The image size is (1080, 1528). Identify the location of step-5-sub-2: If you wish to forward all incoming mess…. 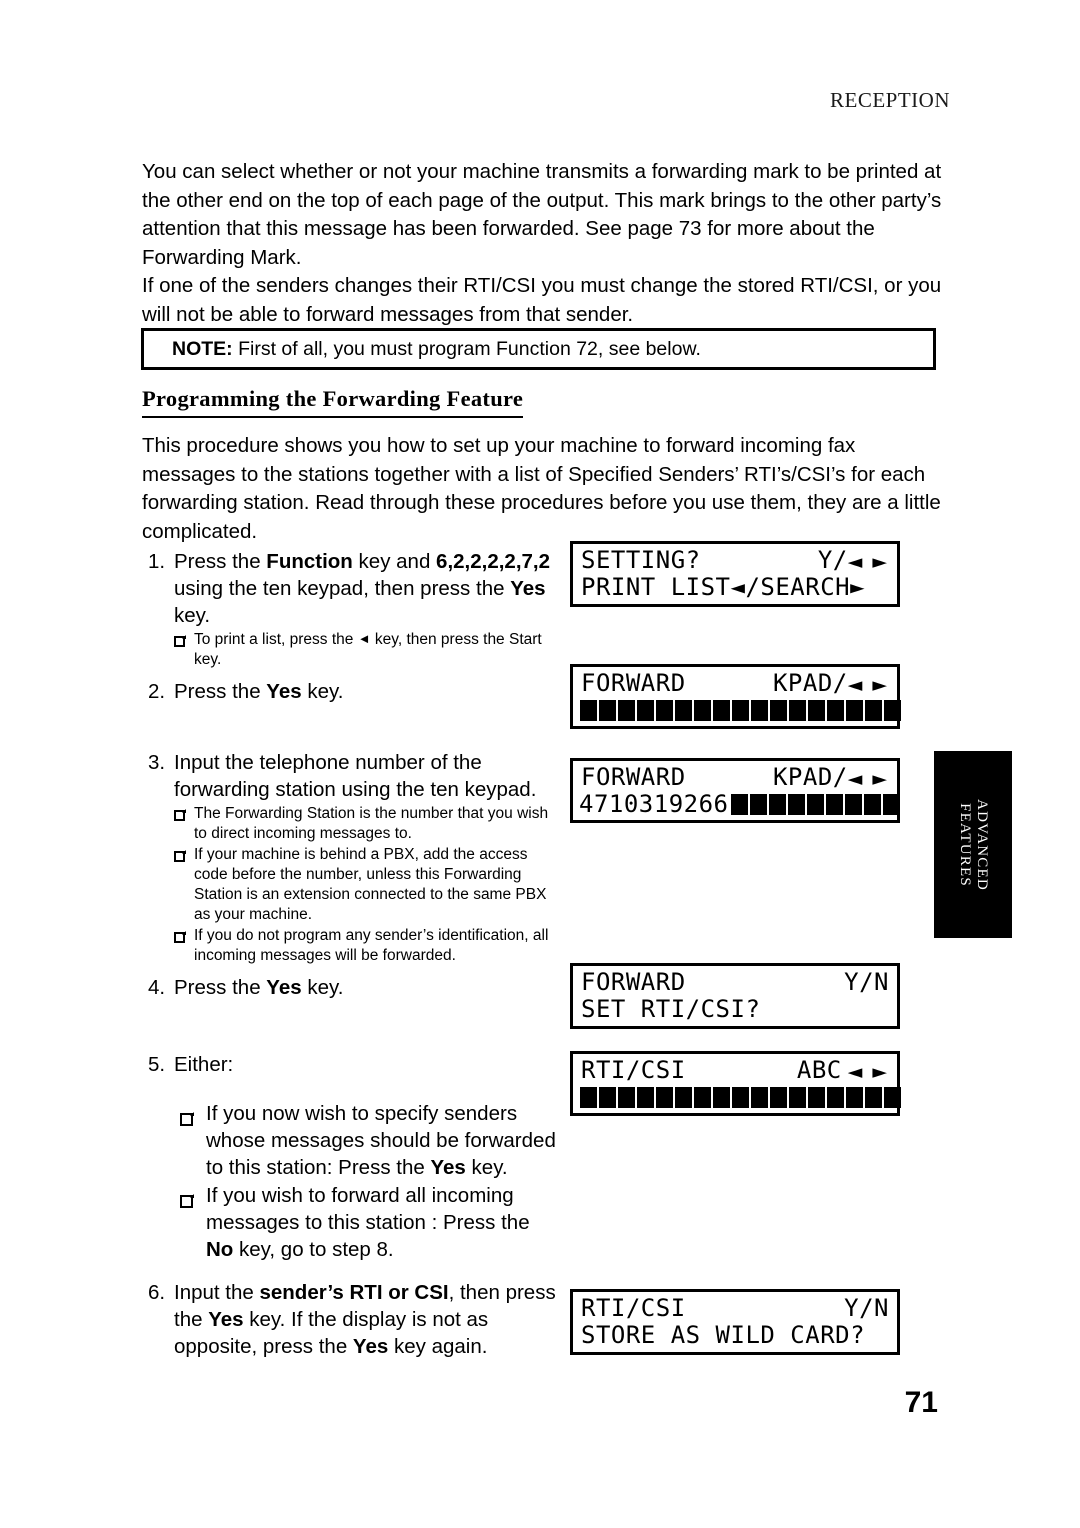
(370, 1222).